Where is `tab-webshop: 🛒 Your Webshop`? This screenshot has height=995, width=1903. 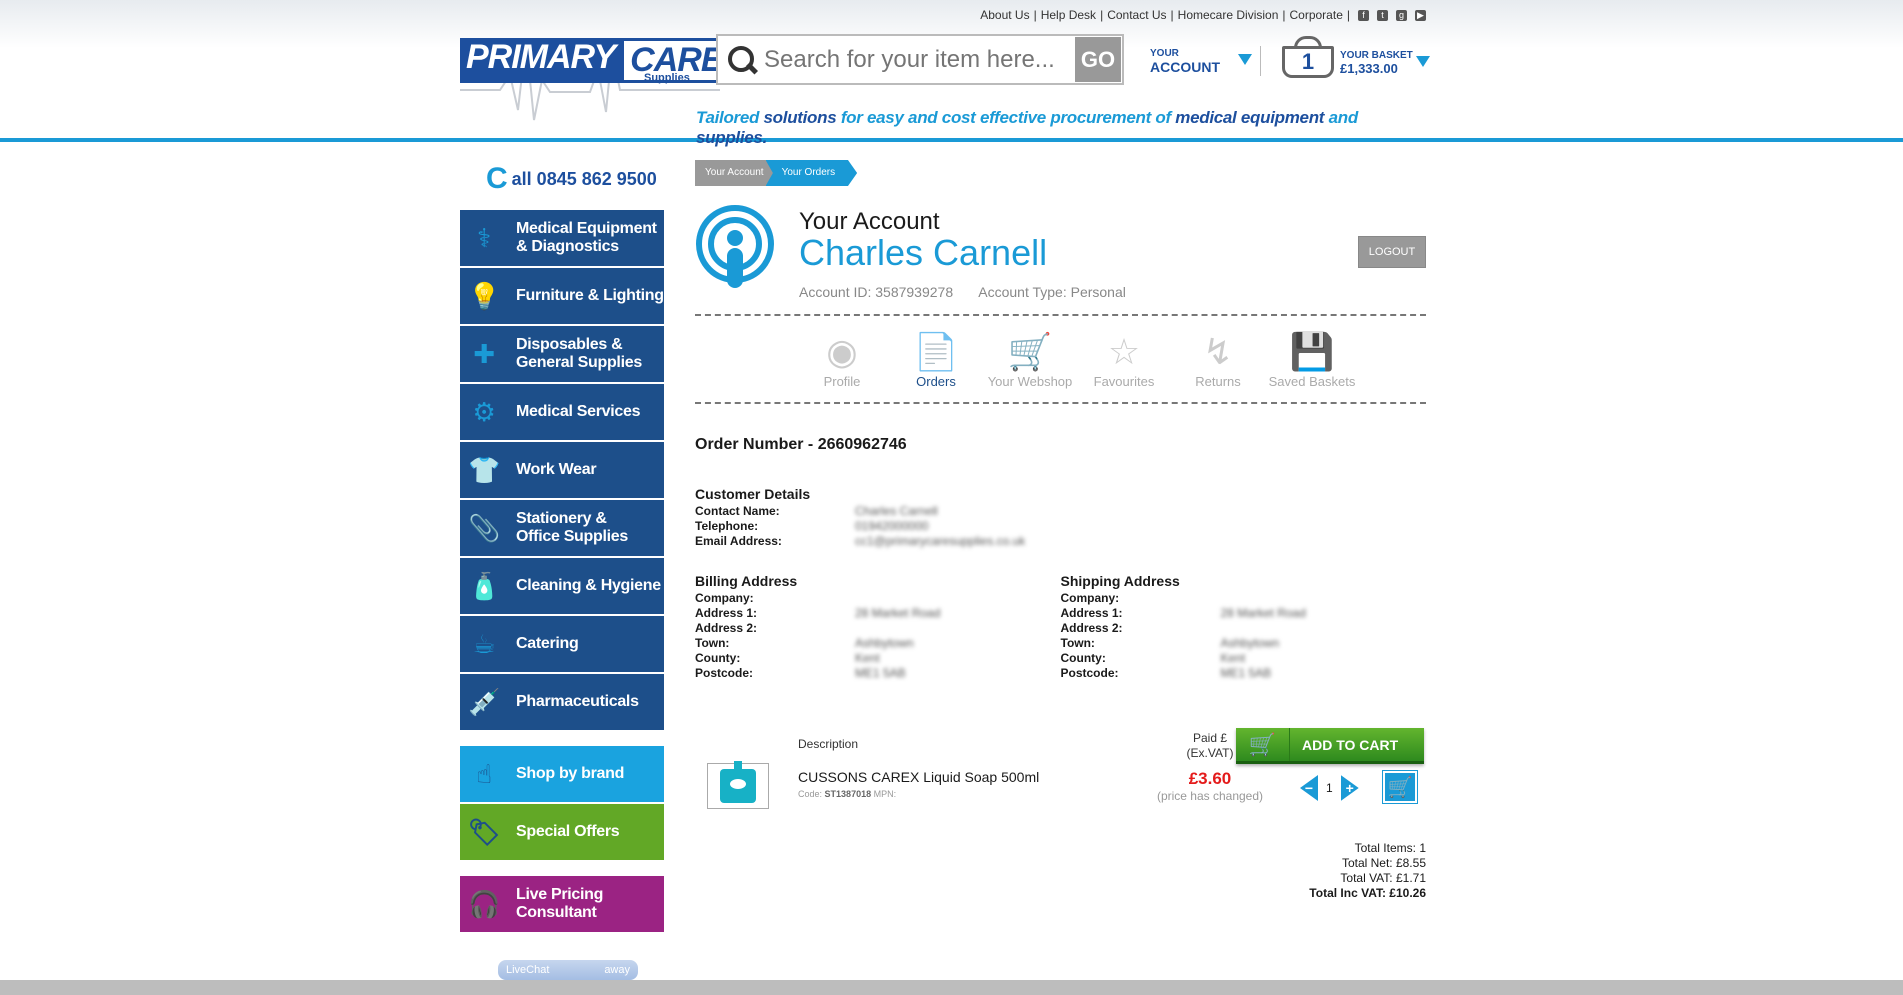 tab-webshop: 🛒 Your Webshop is located at coordinates (1030, 359).